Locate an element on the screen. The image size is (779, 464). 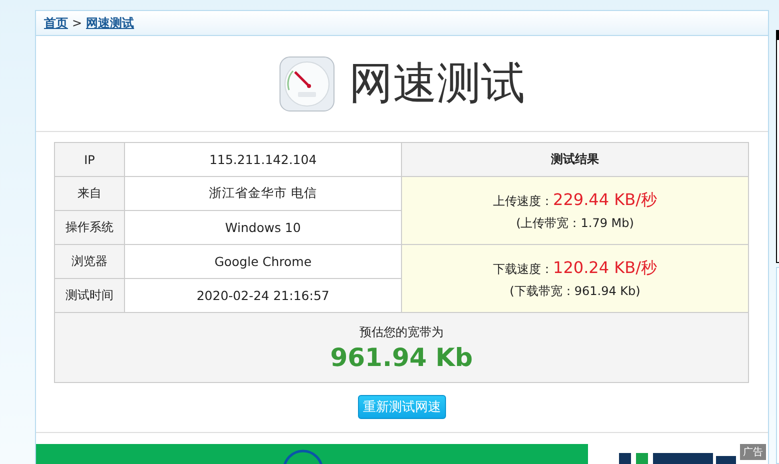
table-cell: 来自 is located at coordinates (90, 194).